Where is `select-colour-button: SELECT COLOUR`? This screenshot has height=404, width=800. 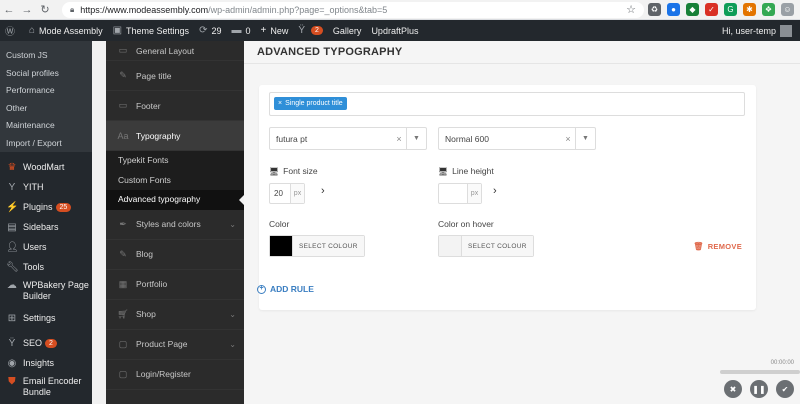 select-colour-button: SELECT COLOUR is located at coordinates (328, 246).